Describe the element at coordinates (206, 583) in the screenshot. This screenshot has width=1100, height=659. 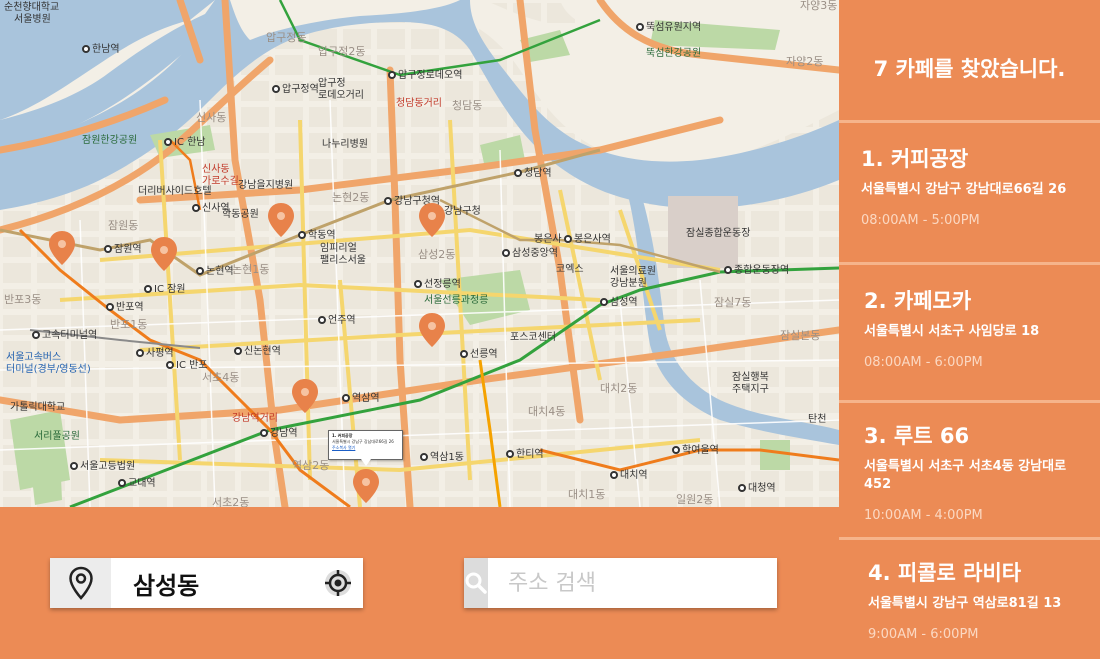
I see `location-box: 삼성동` at that location.